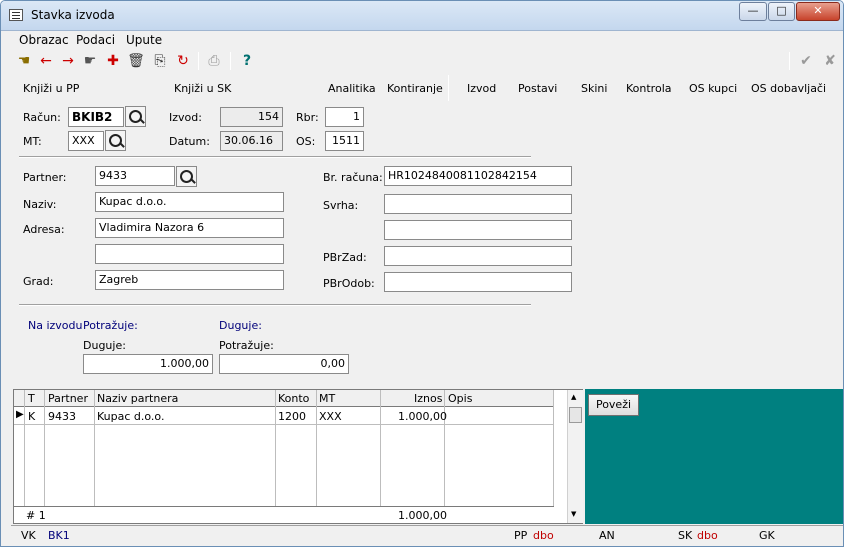 This screenshot has height=547, width=844. I want to click on previous-record-icon: ←, so click(46, 61).